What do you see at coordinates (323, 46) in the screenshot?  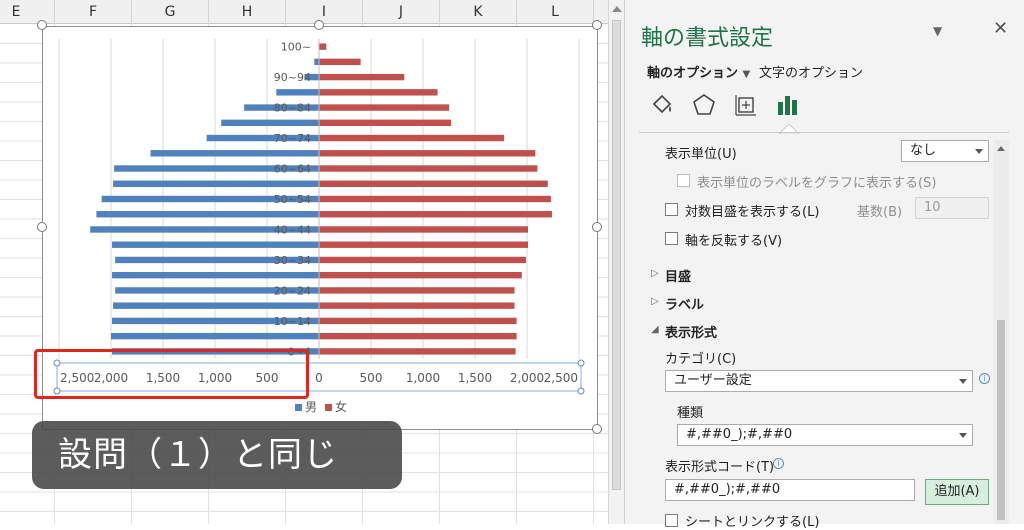 I see `bar-female-100~` at bounding box center [323, 46].